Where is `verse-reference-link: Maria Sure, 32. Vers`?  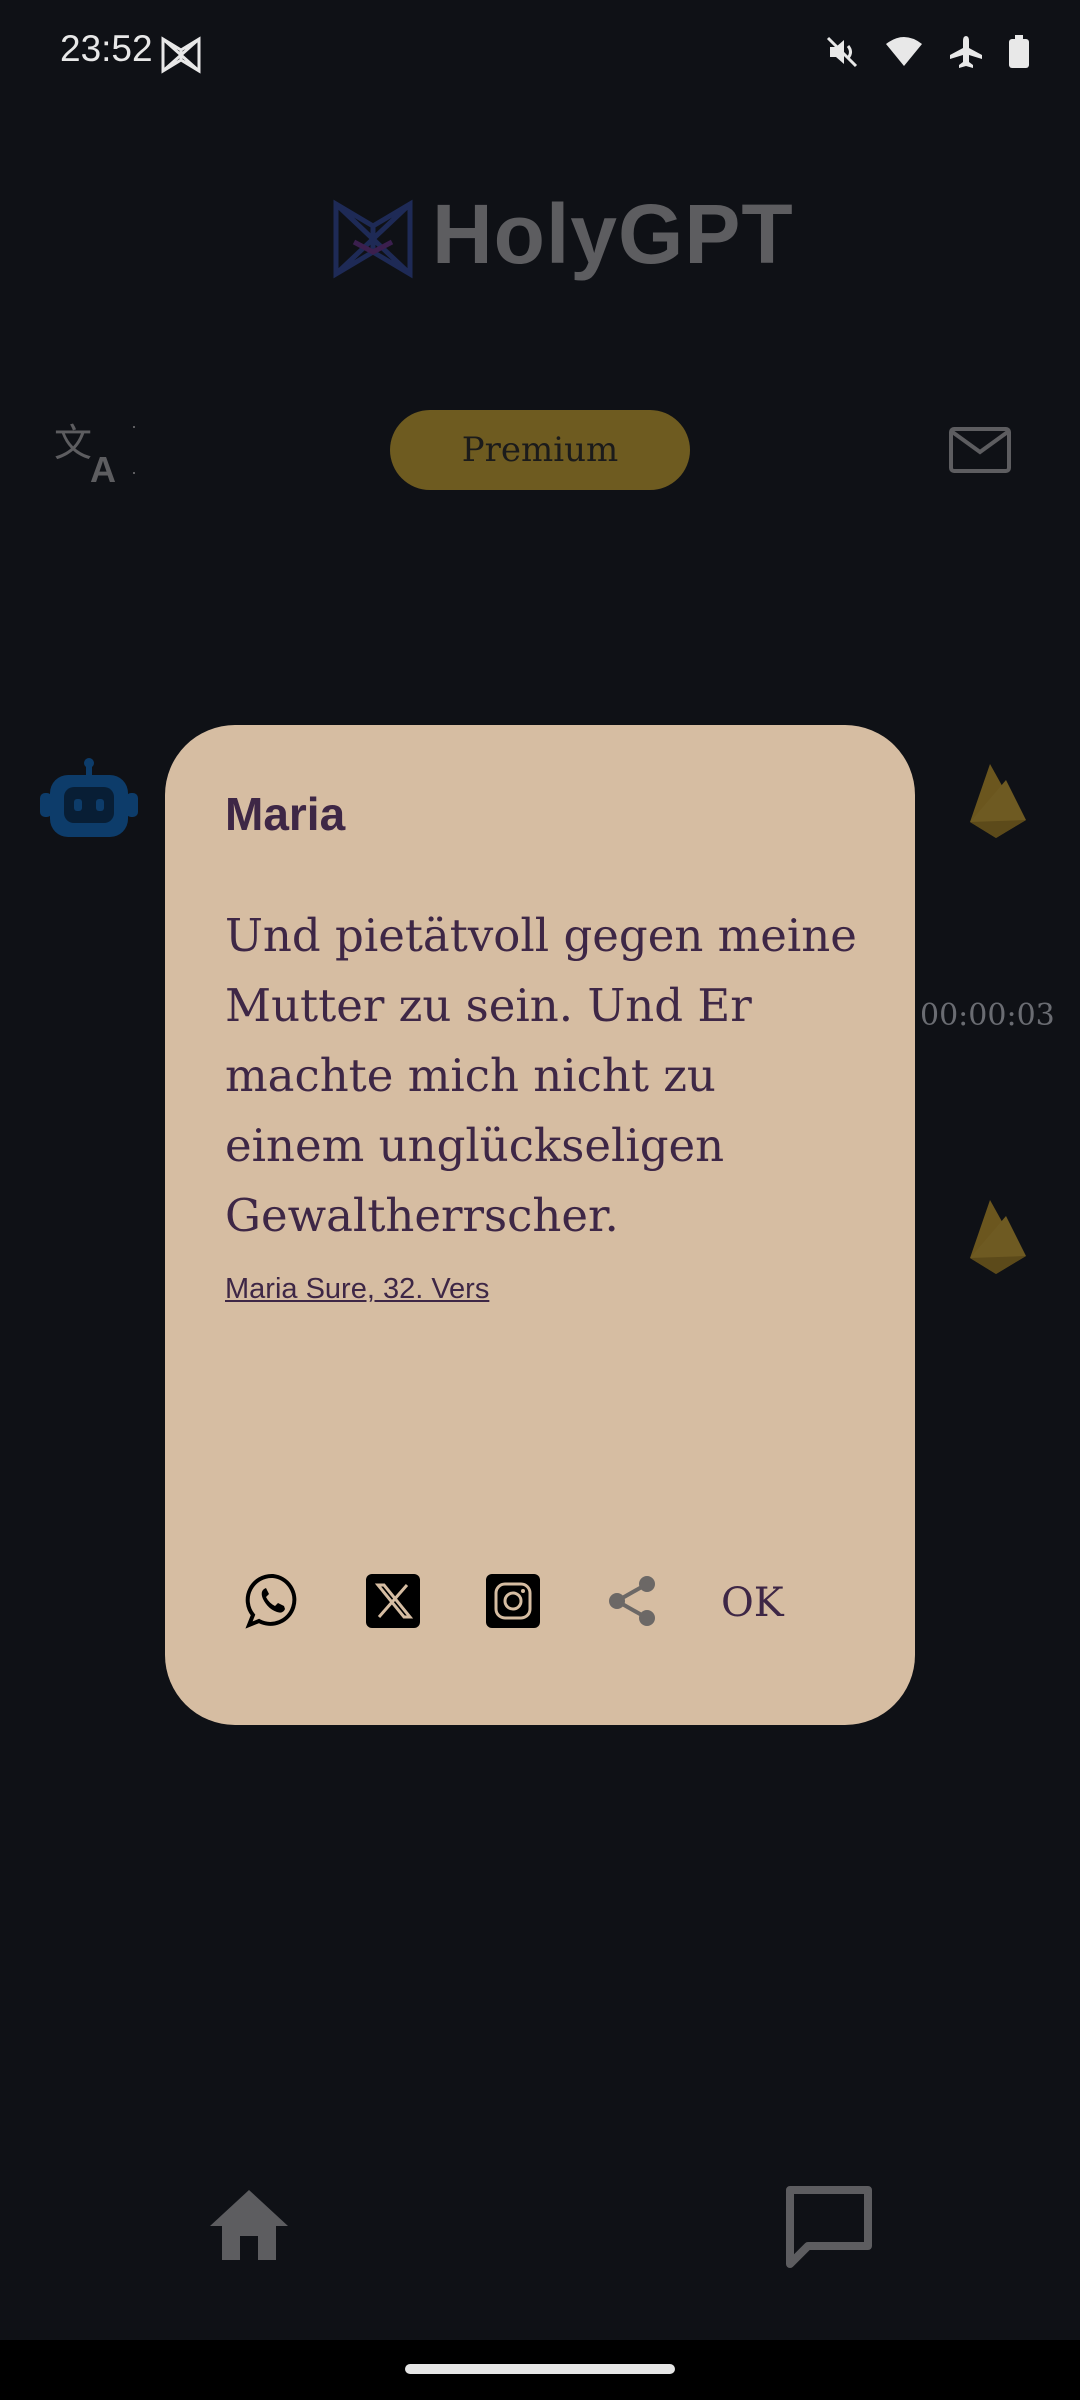 verse-reference-link: Maria Sure, 32. Vers is located at coordinates (357, 1289).